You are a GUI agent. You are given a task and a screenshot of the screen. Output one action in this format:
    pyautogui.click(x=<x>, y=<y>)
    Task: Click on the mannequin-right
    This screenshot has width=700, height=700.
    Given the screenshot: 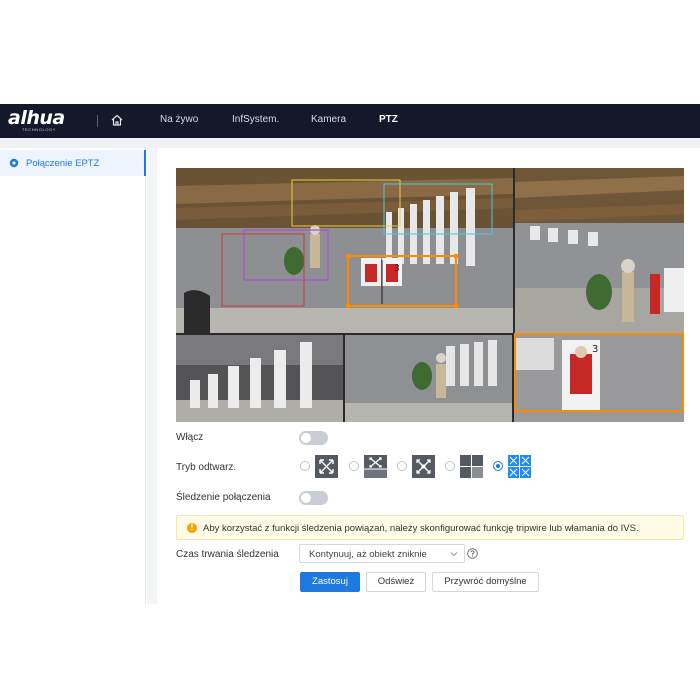 What is the action you would take?
    pyautogui.click(x=628, y=297)
    